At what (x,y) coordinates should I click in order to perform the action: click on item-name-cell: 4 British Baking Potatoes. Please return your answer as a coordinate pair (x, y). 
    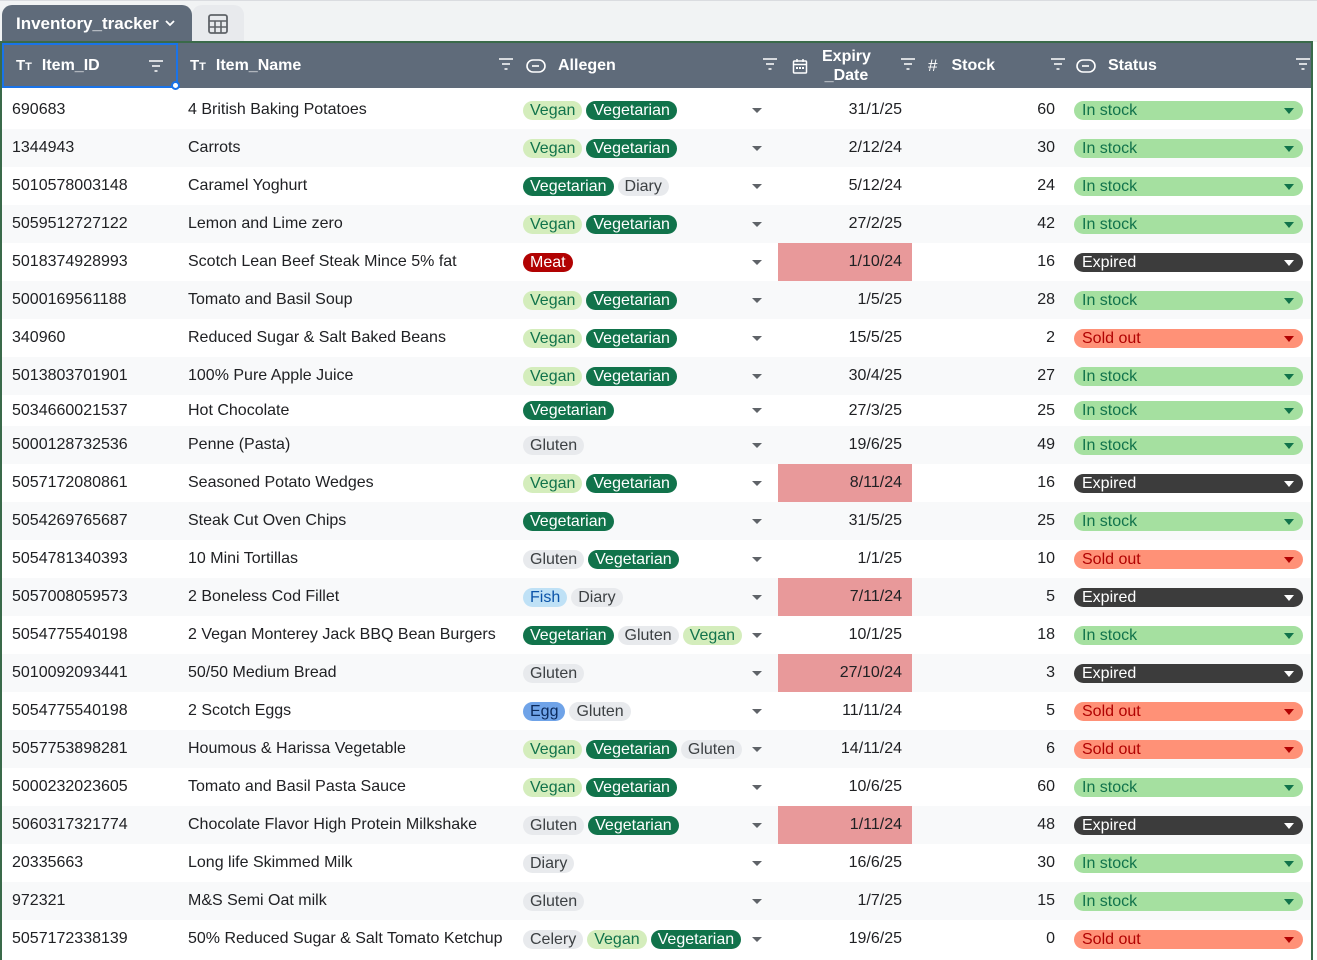
    Looking at the image, I should click on (353, 110).